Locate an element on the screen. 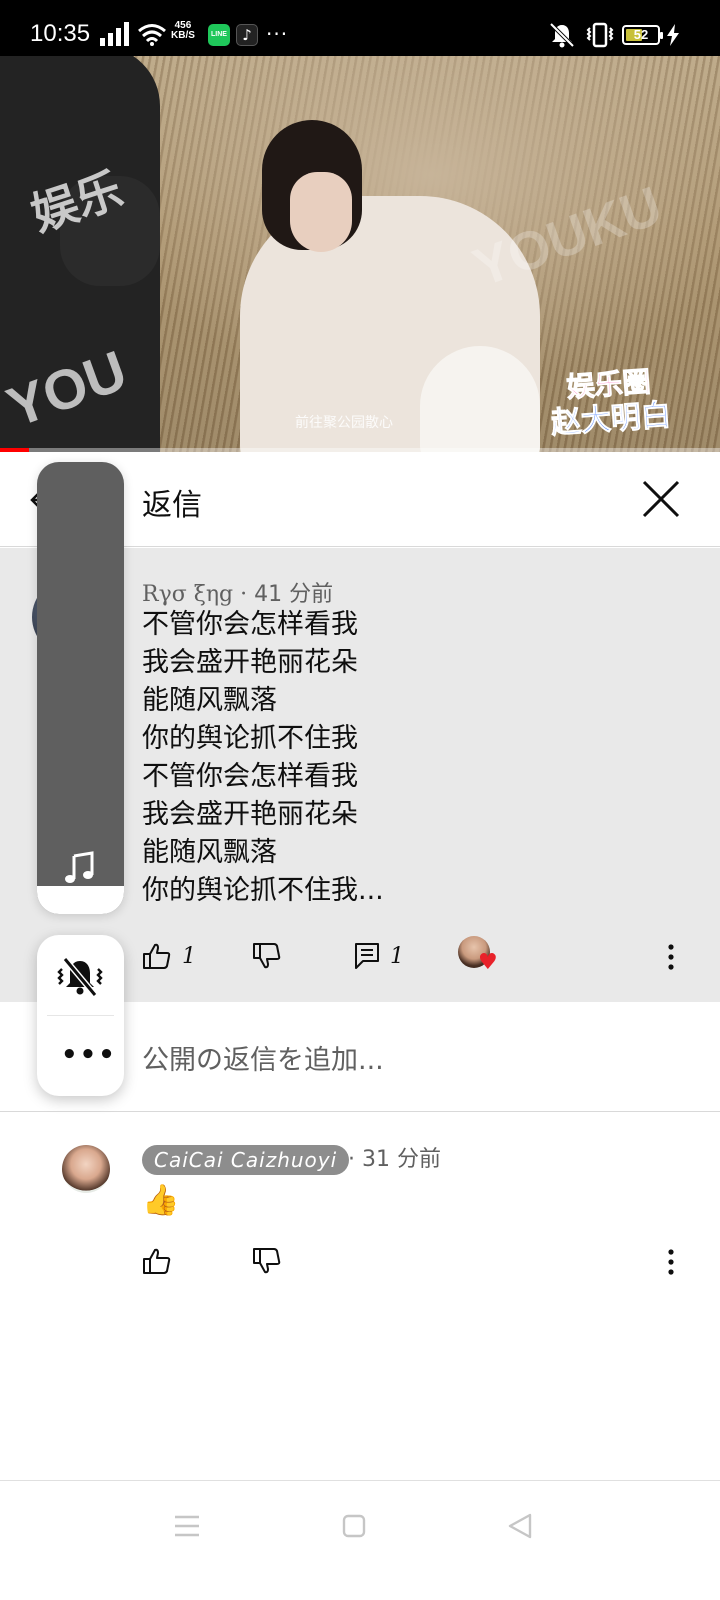  close-button is located at coordinates (661, 499).